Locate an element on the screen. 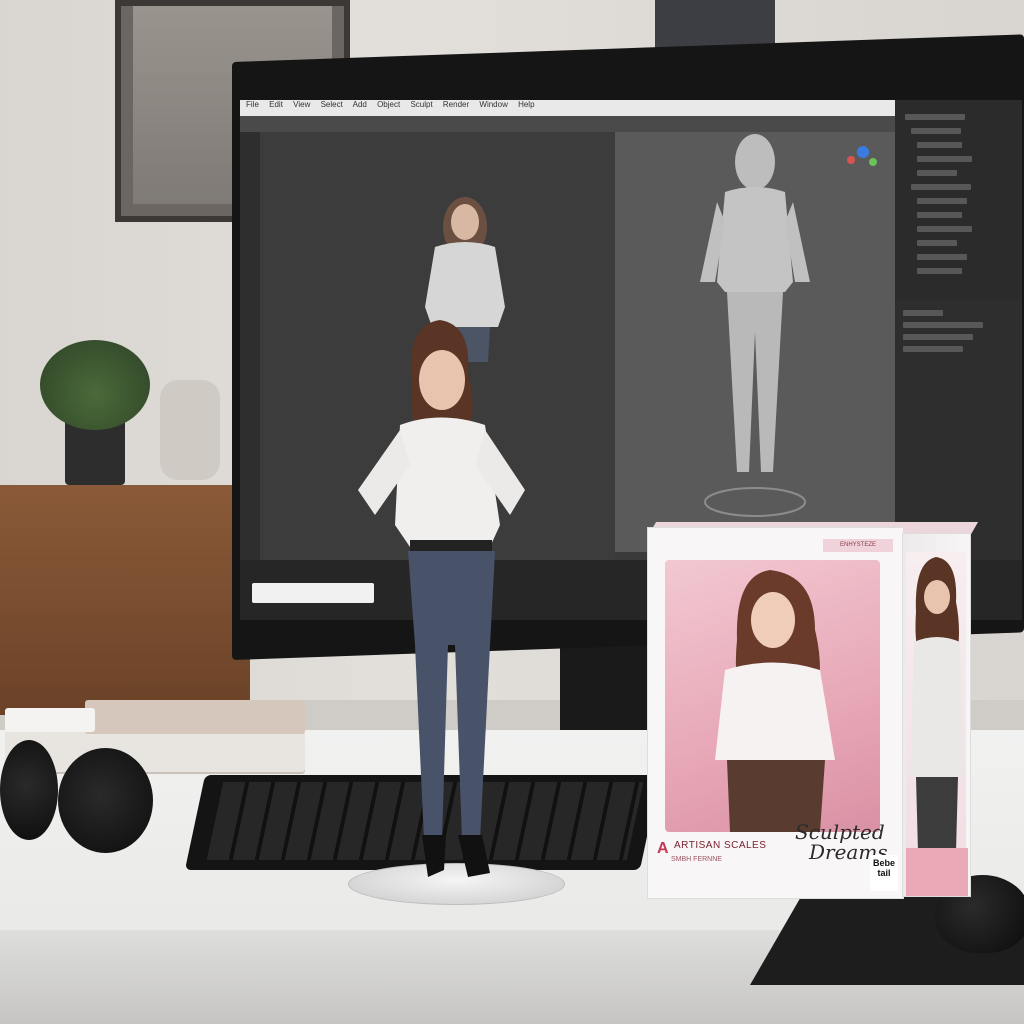 The image size is (1024, 1024). box-badge: ENHYSTEZE is located at coordinates (858, 545).